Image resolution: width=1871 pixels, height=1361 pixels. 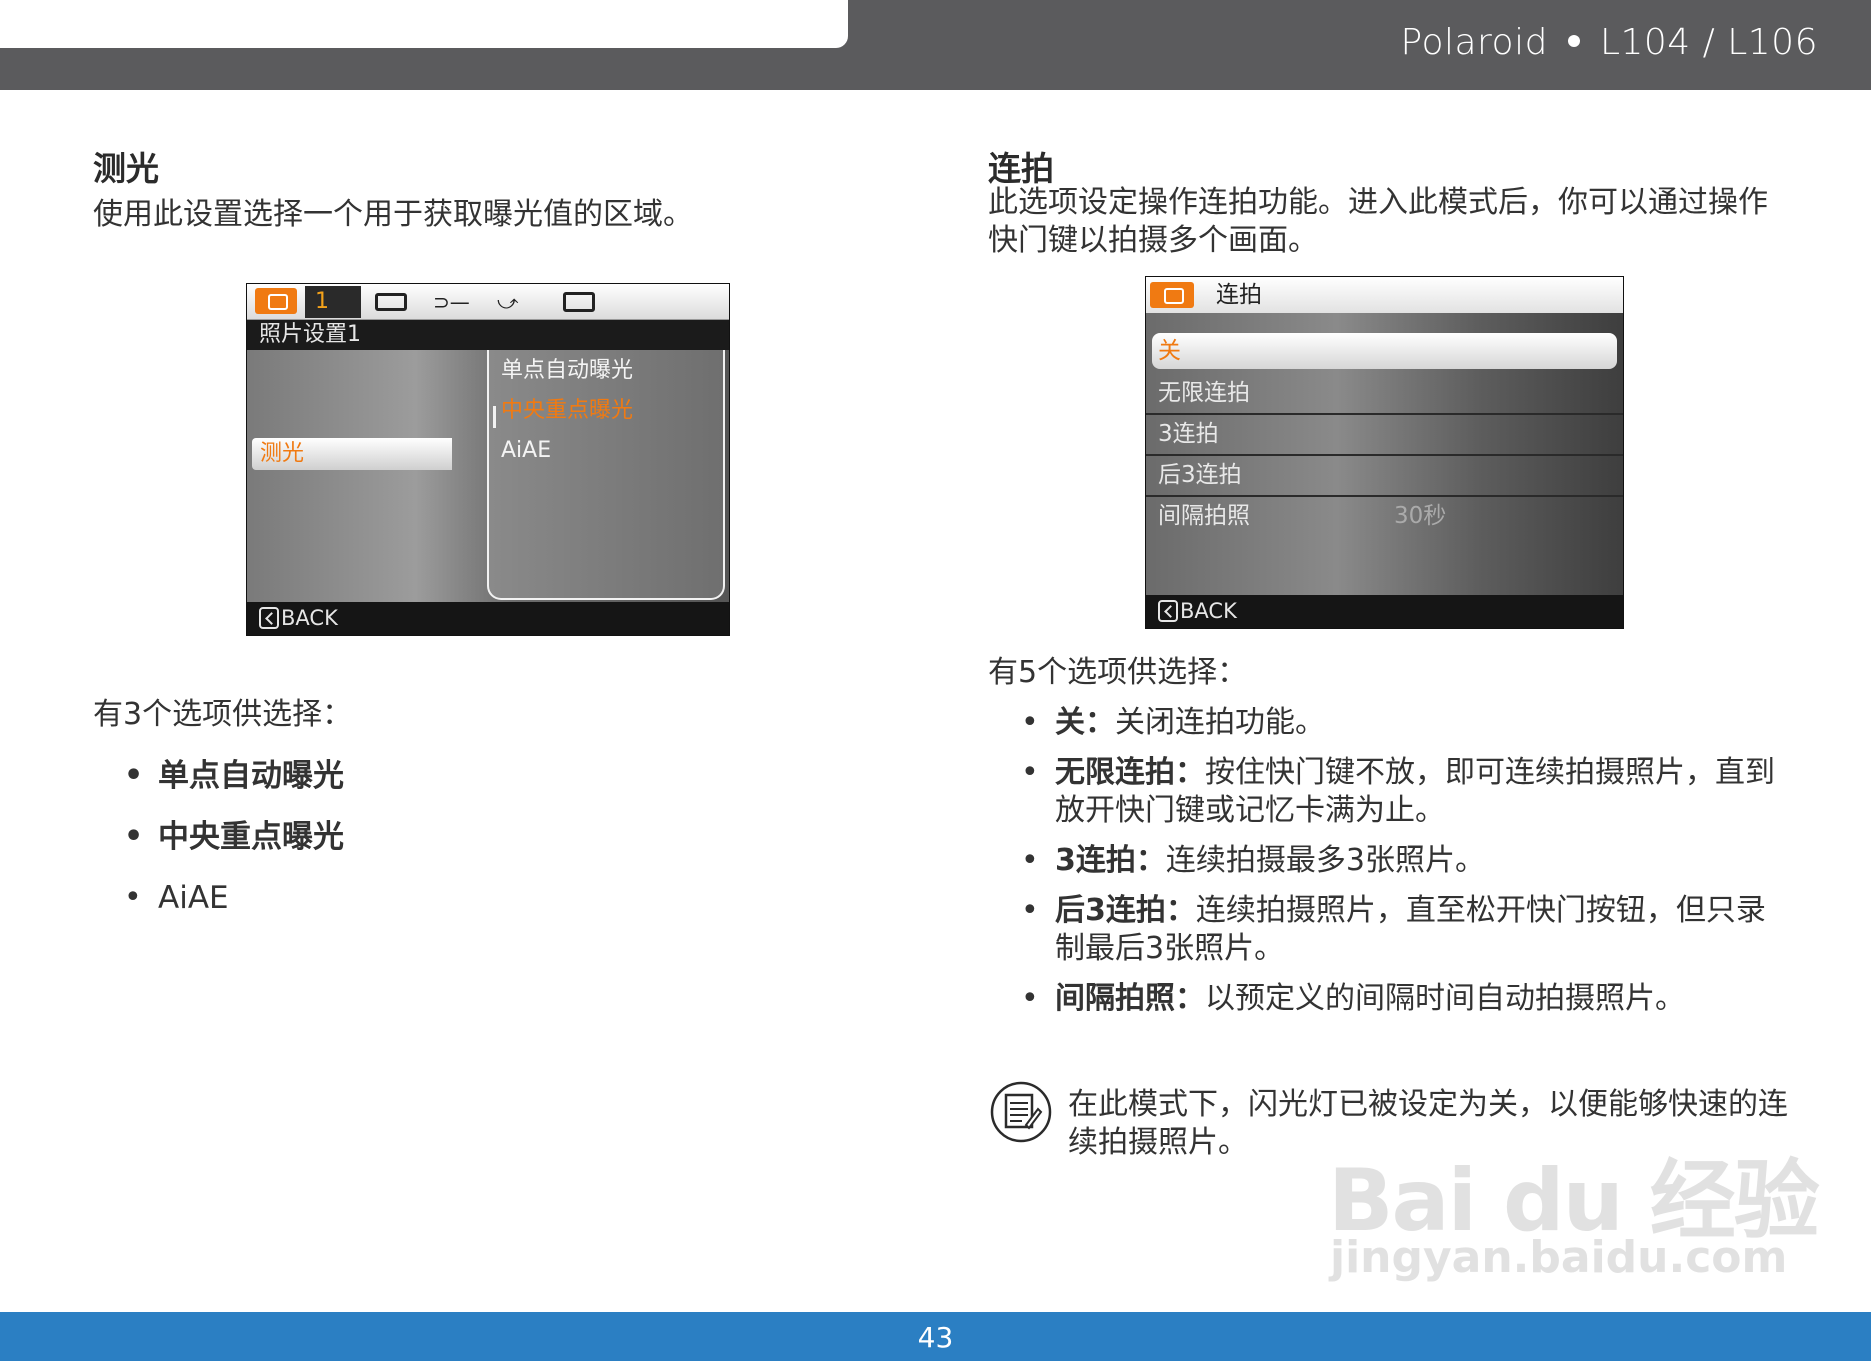 I want to click on header-tab, so click(x=424, y=24).